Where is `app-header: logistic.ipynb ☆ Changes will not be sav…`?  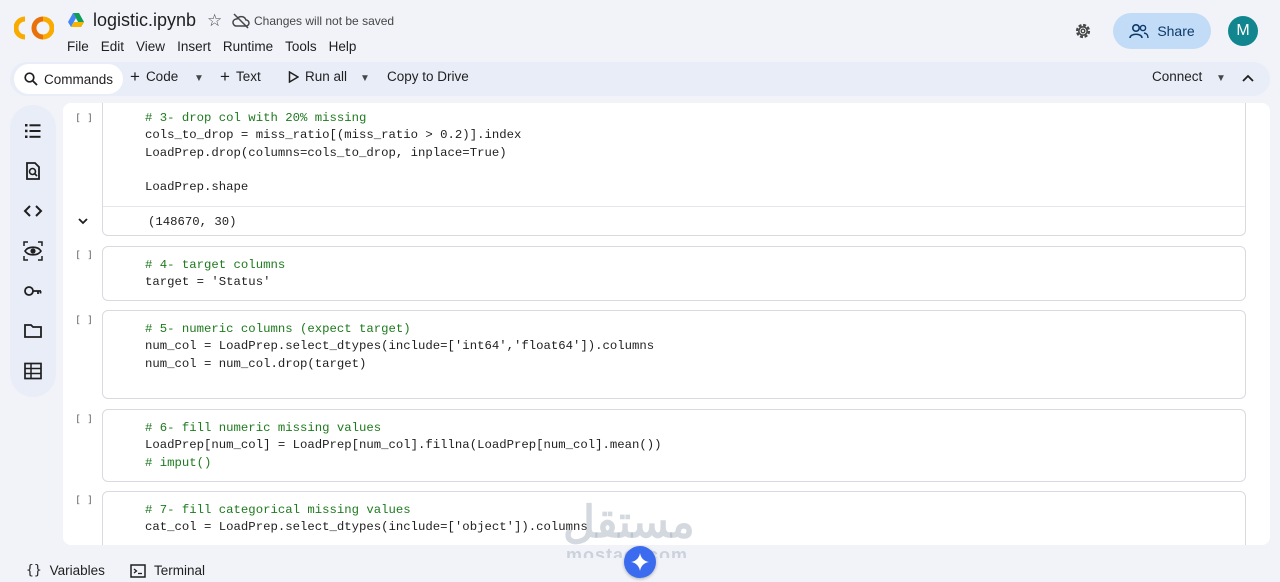 app-header: logistic.ipynb ☆ Changes will not be sav… is located at coordinates (640, 31).